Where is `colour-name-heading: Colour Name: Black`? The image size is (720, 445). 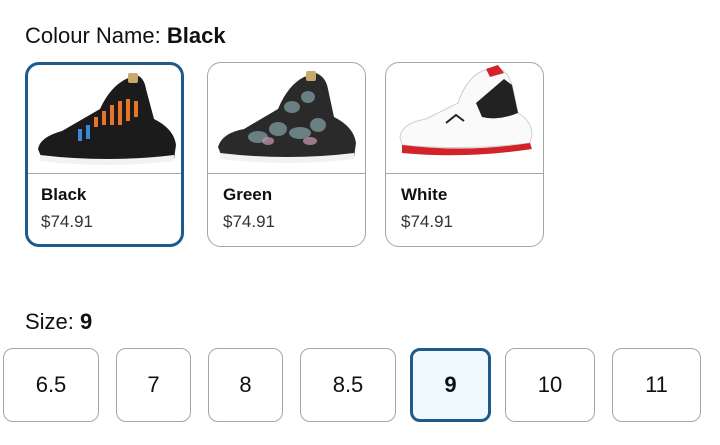 colour-name-heading: Colour Name: Black is located at coordinates (125, 36).